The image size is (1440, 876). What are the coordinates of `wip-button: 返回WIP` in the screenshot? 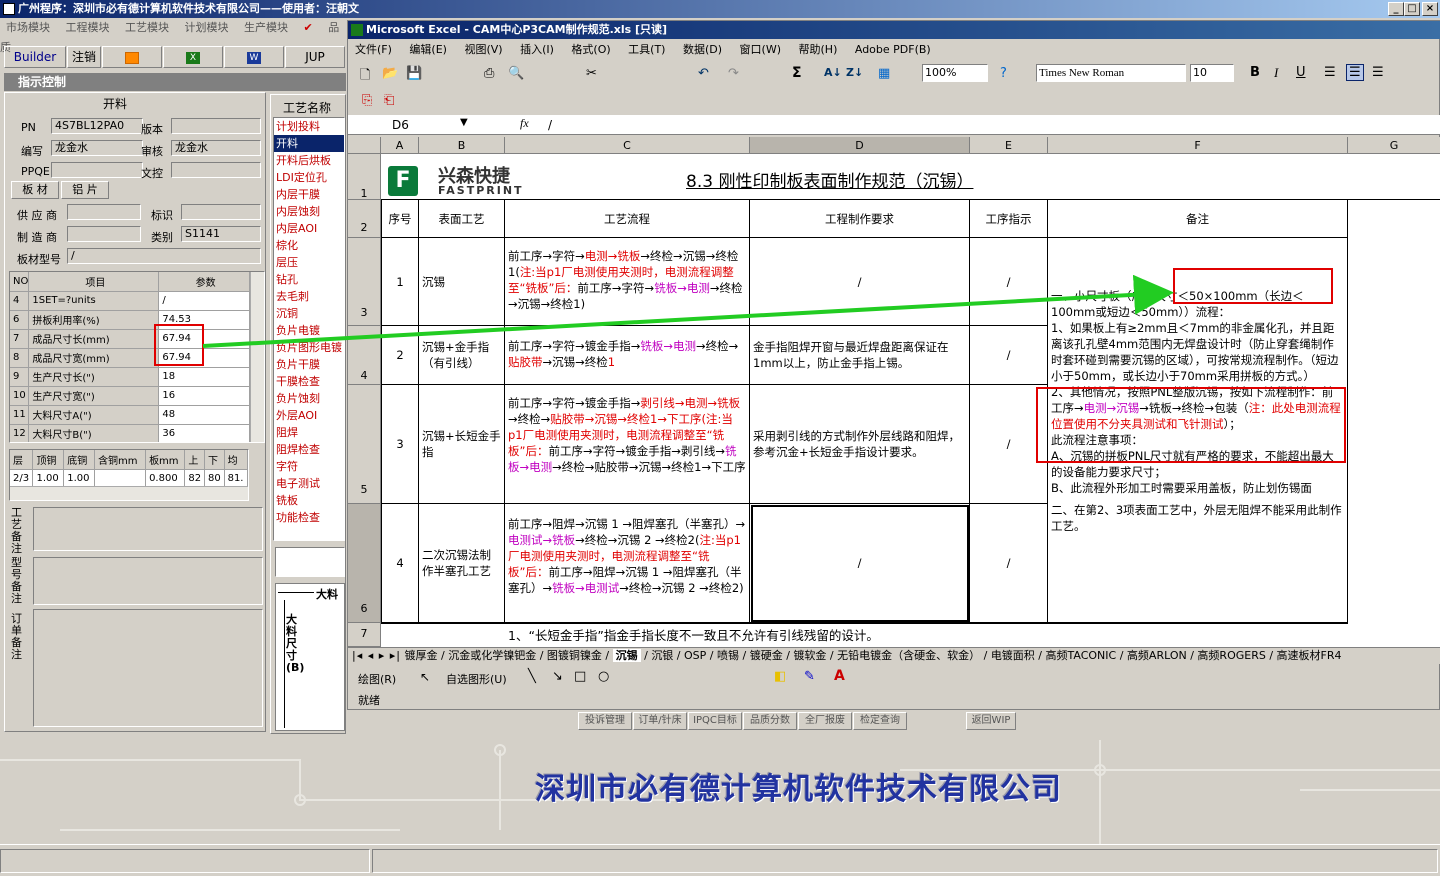 It's located at (991, 721).